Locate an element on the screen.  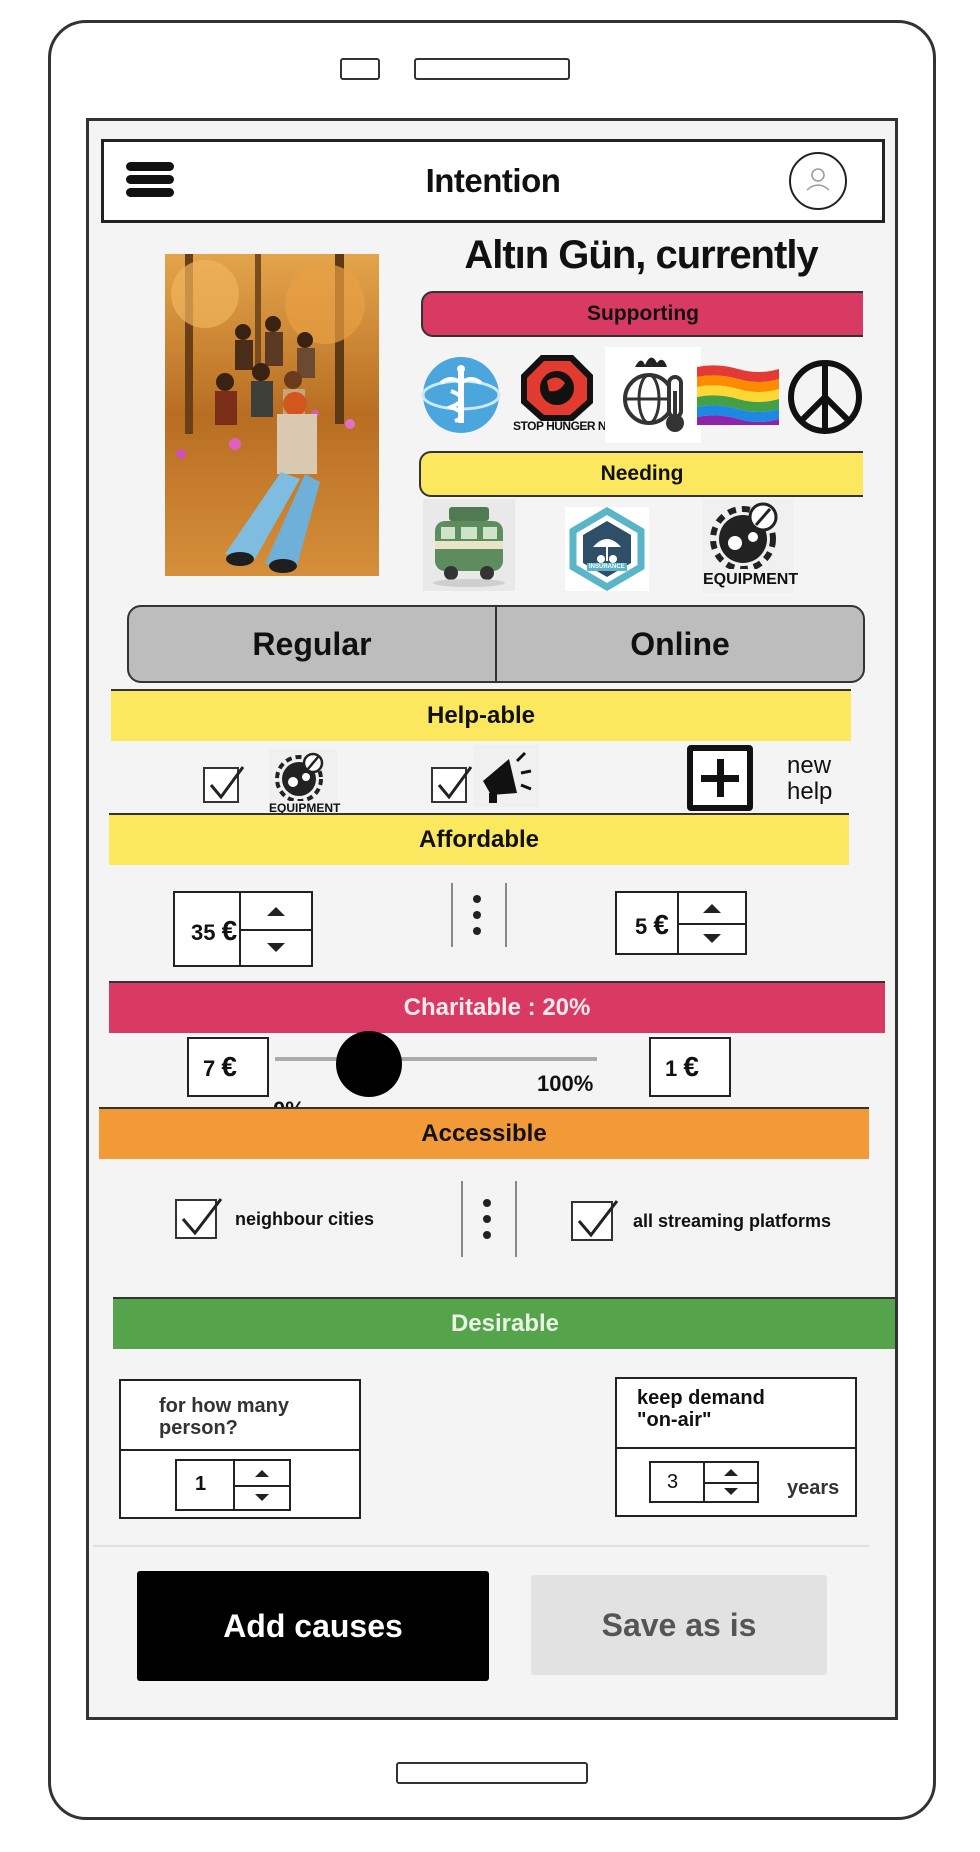
charitable-label: Charitable : 20% is located at coordinates (497, 1007).